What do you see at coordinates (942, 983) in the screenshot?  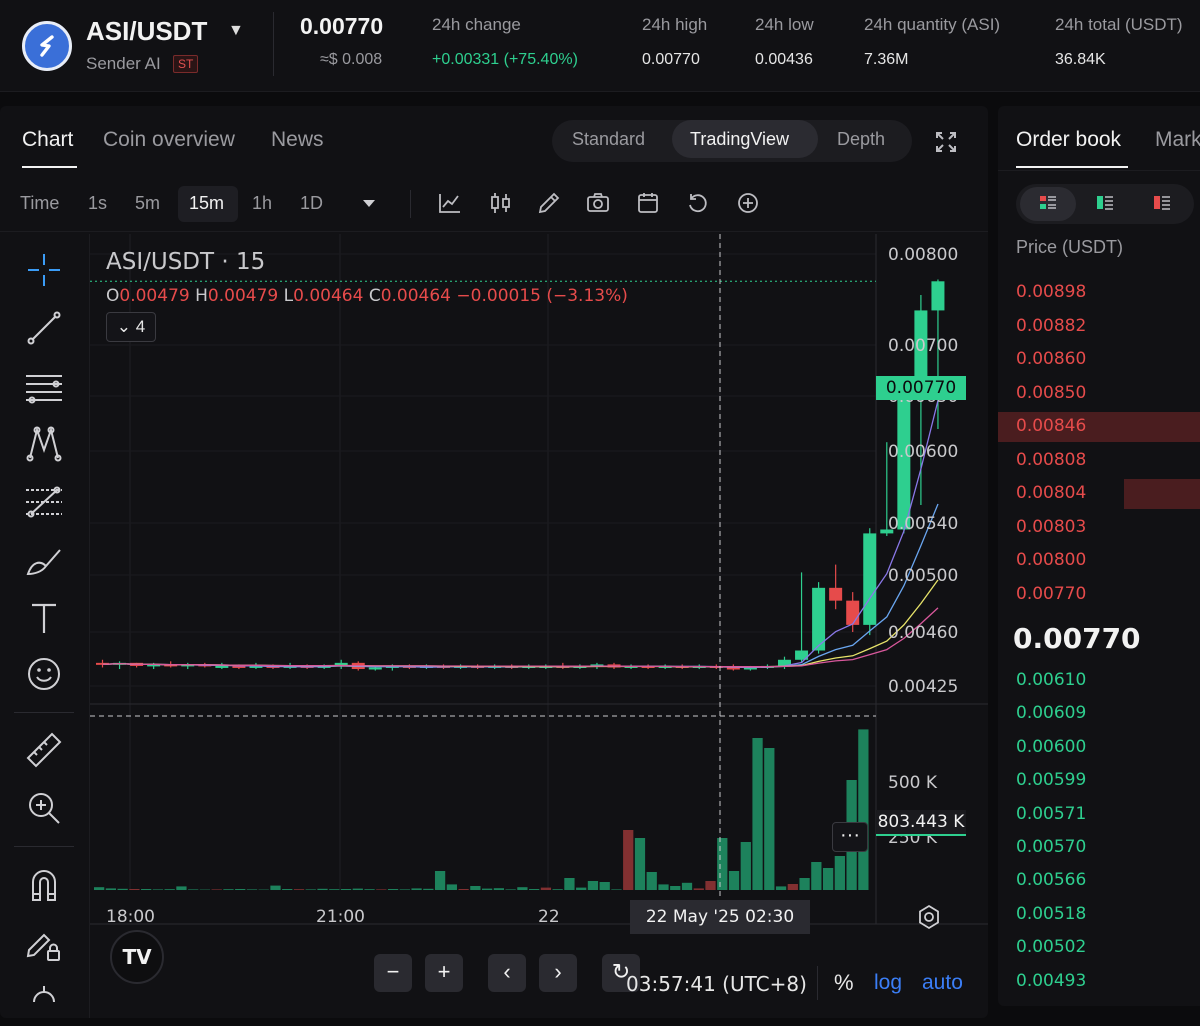 I see `auto-scale-toggle: auto` at bounding box center [942, 983].